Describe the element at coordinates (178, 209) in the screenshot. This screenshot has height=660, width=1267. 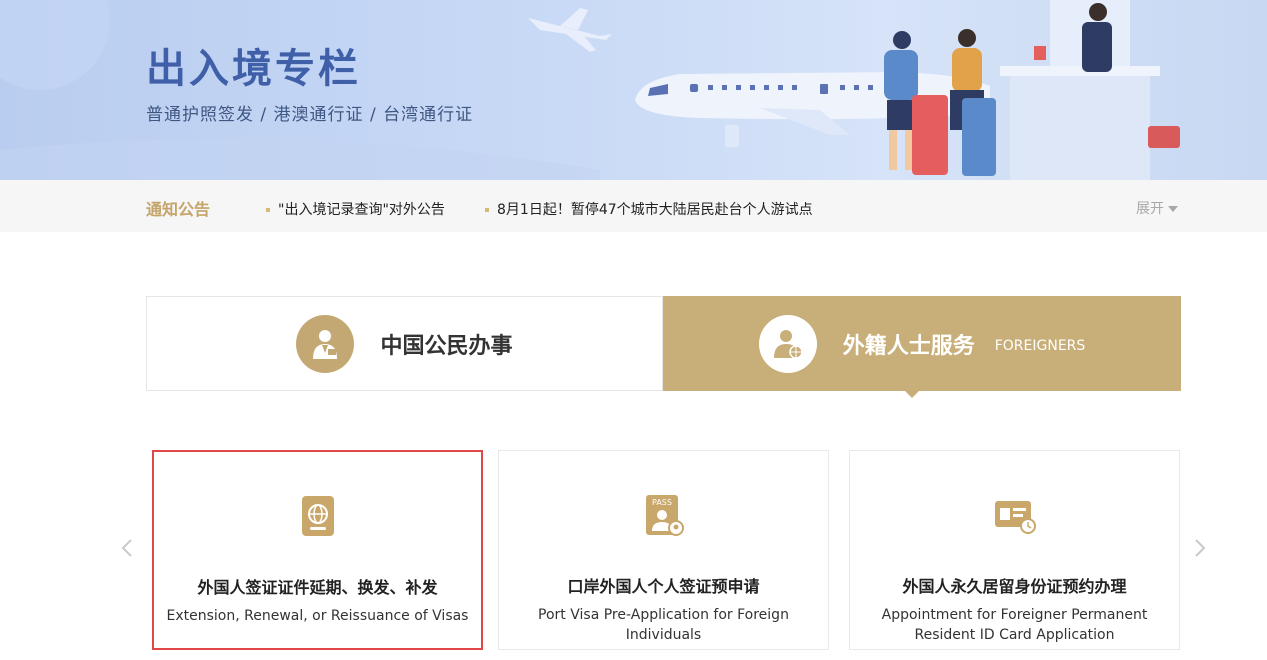
I see `notice-title: 通知公告` at that location.